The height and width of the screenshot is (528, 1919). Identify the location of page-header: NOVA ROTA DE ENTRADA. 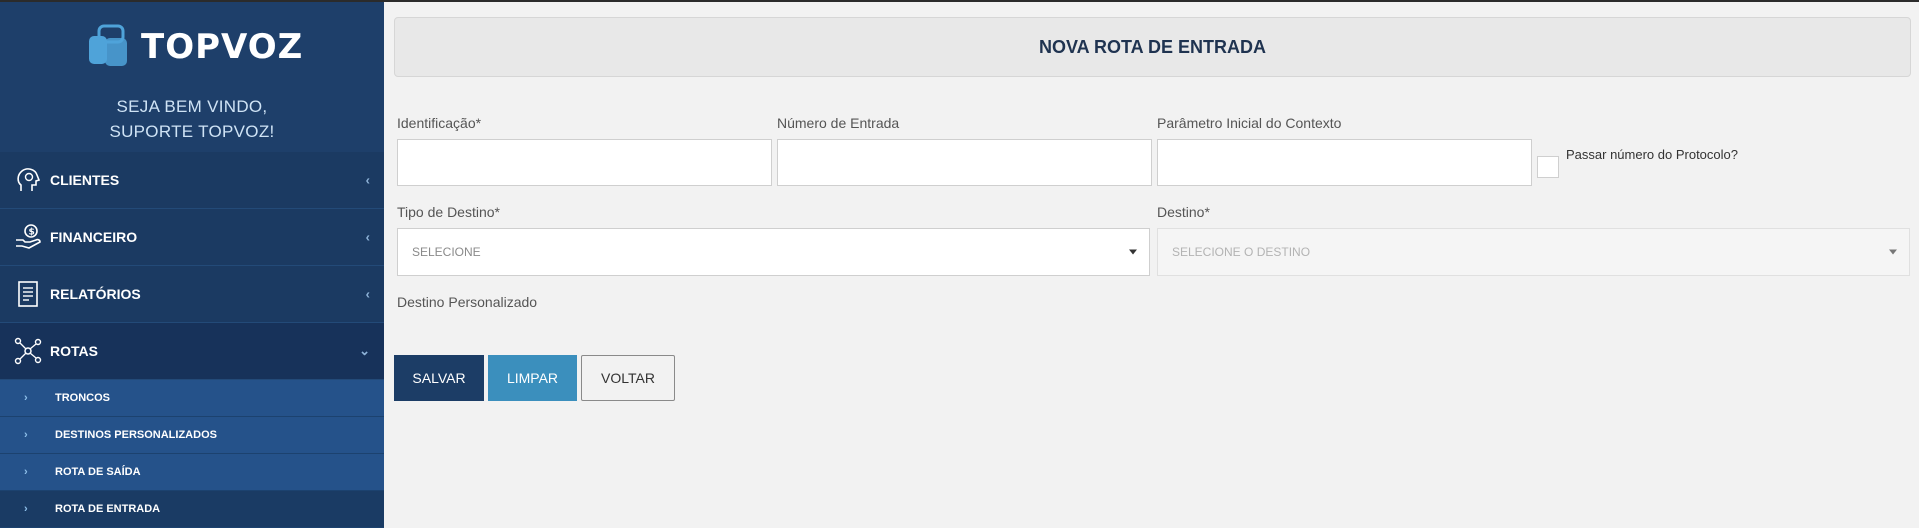
(1152, 47).